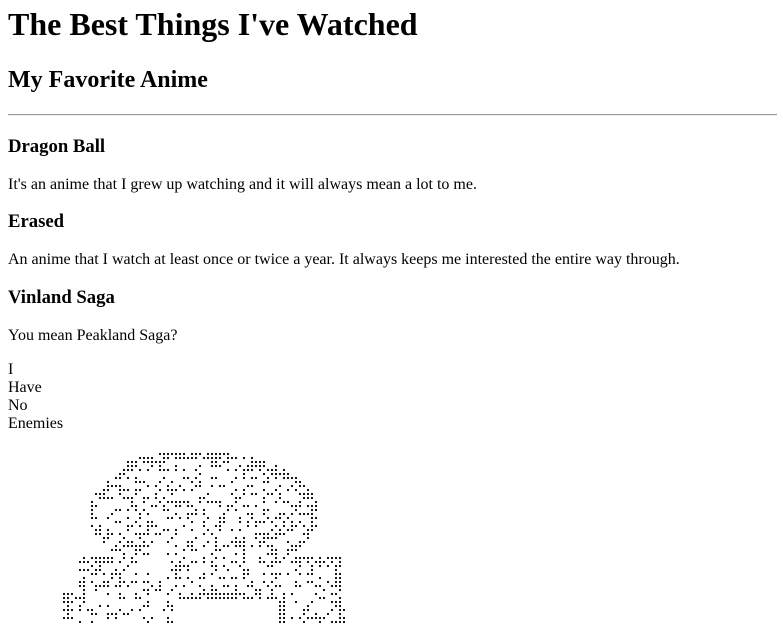 Image resolution: width=783 pixels, height=626 pixels. Describe the element at coordinates (204, 539) in the screenshot. I see `braille-dot-art-figure` at that location.